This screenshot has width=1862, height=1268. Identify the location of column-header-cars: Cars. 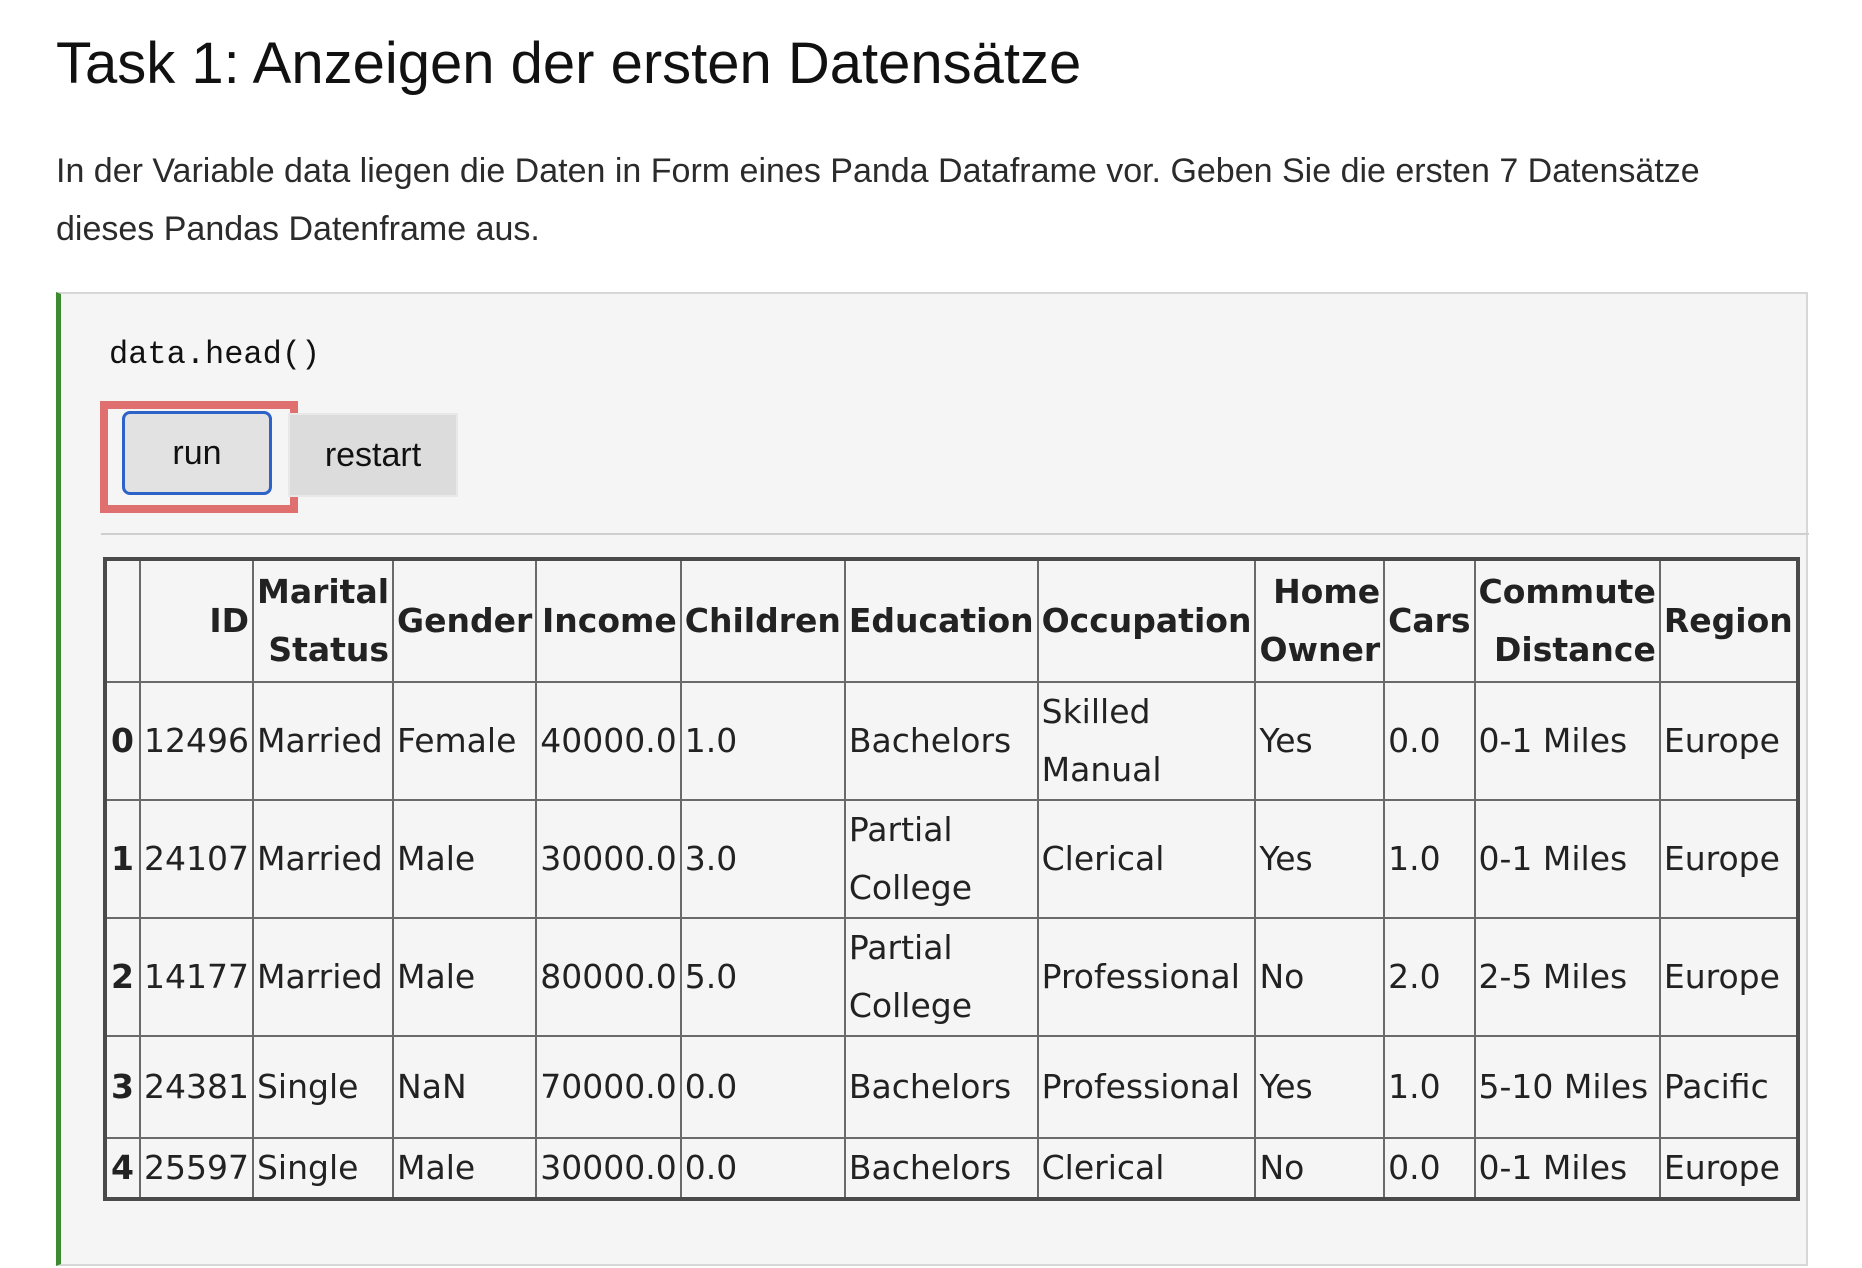
(1429, 620).